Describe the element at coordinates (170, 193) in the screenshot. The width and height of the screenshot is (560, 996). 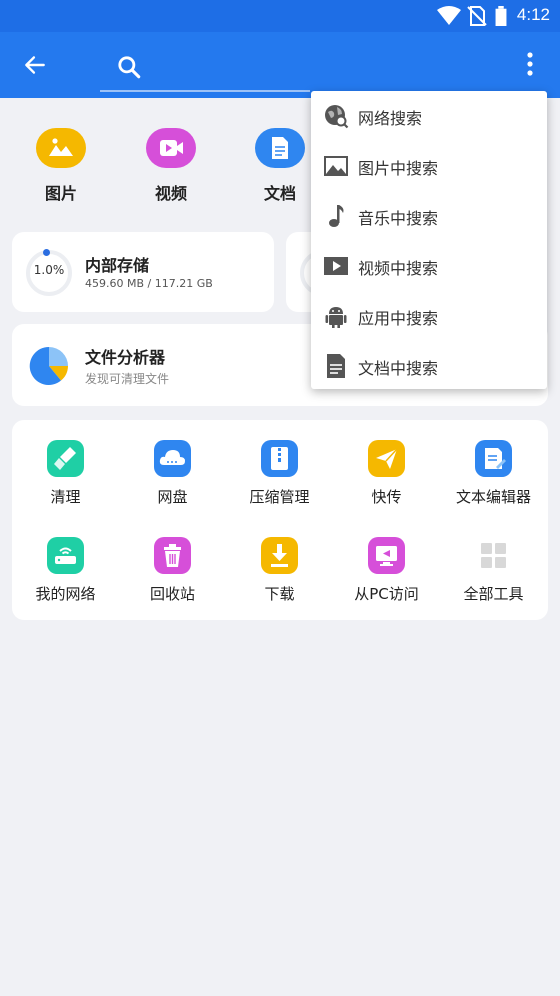
I see `category-label: 视频` at that location.